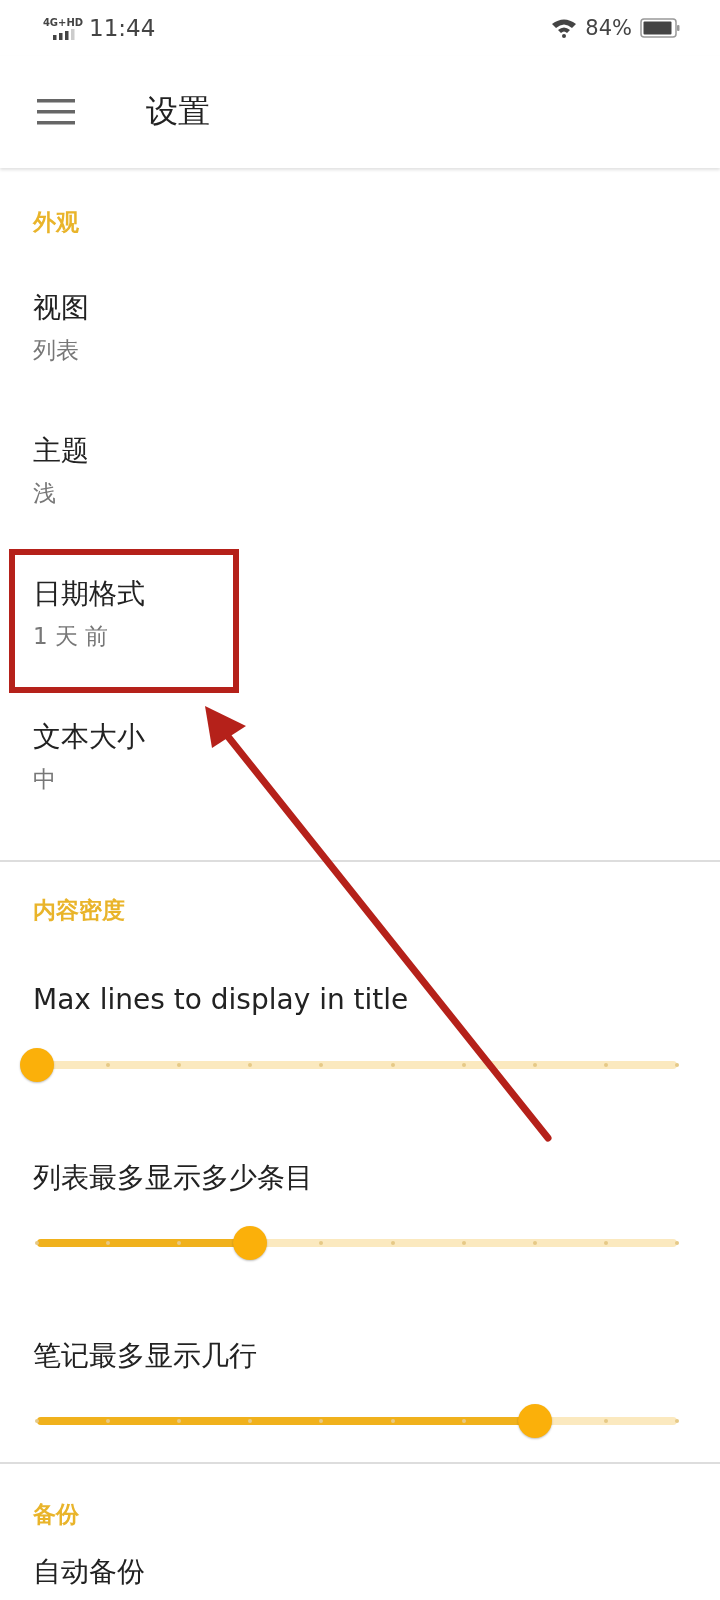 This screenshot has height=1600, width=720. Describe the element at coordinates (56, 350) in the screenshot. I see `setting-value: 列表` at that location.